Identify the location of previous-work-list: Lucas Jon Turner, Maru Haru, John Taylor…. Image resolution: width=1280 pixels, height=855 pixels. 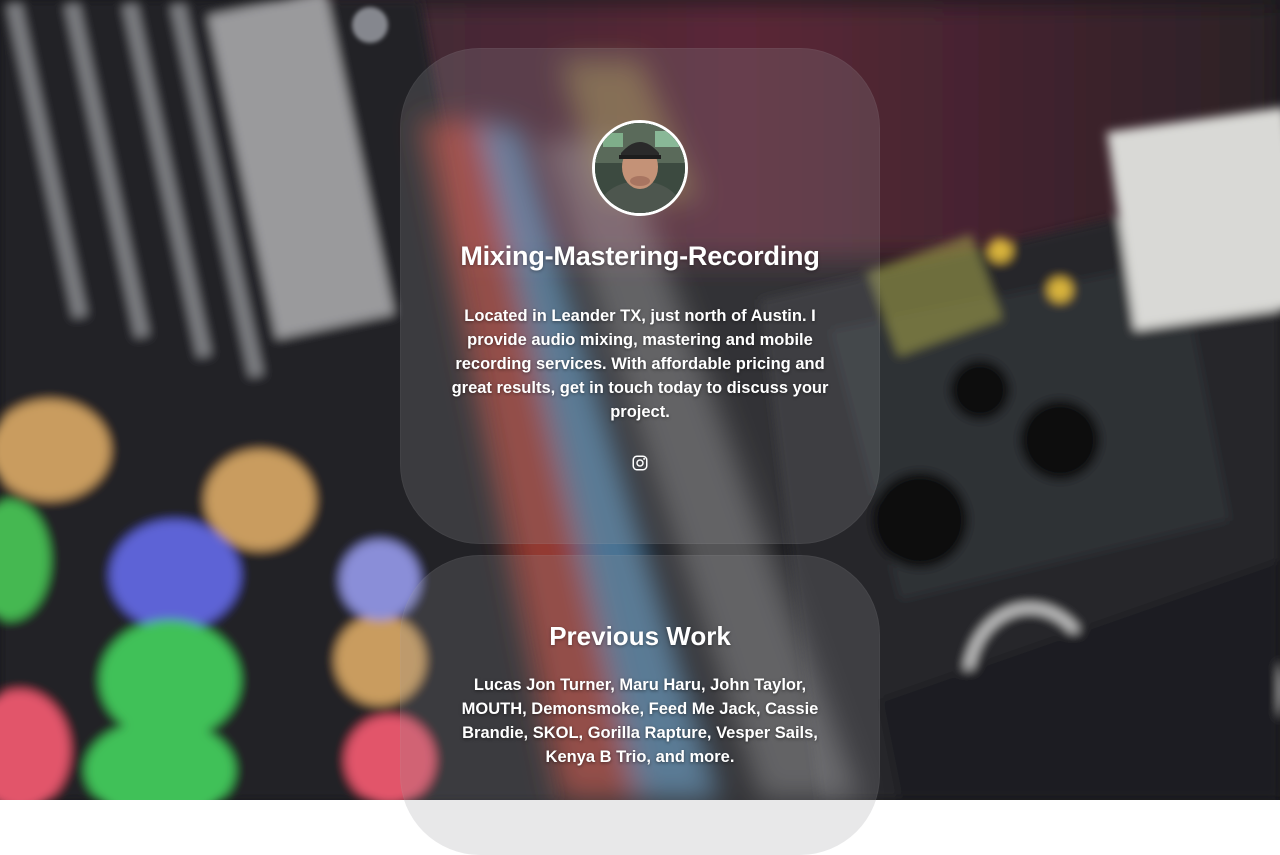
(640, 721).